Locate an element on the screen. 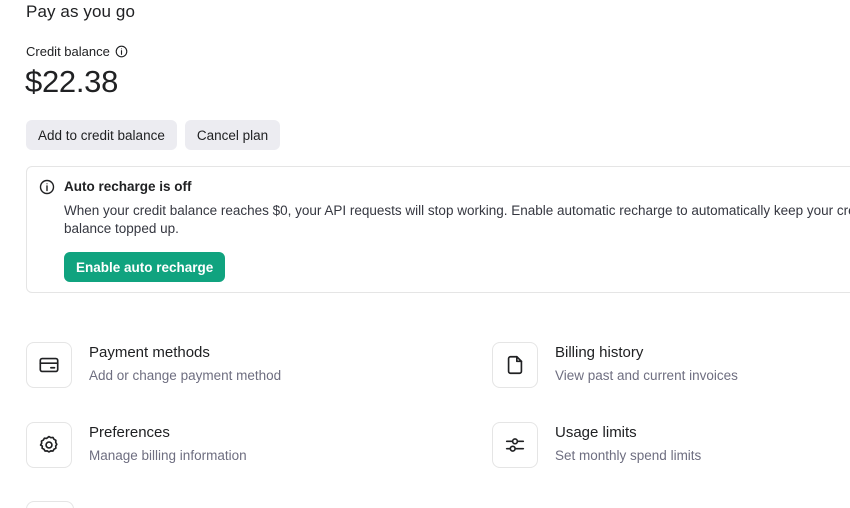 This screenshot has height=508, width=850. cancel-plan-button: Cancel plan is located at coordinates (232, 135).